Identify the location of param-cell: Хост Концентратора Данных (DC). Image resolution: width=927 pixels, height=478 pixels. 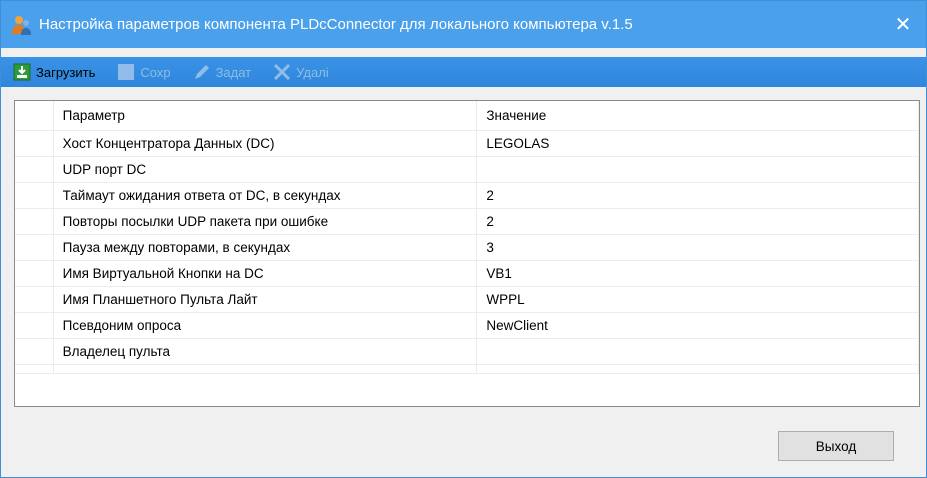
(265, 143).